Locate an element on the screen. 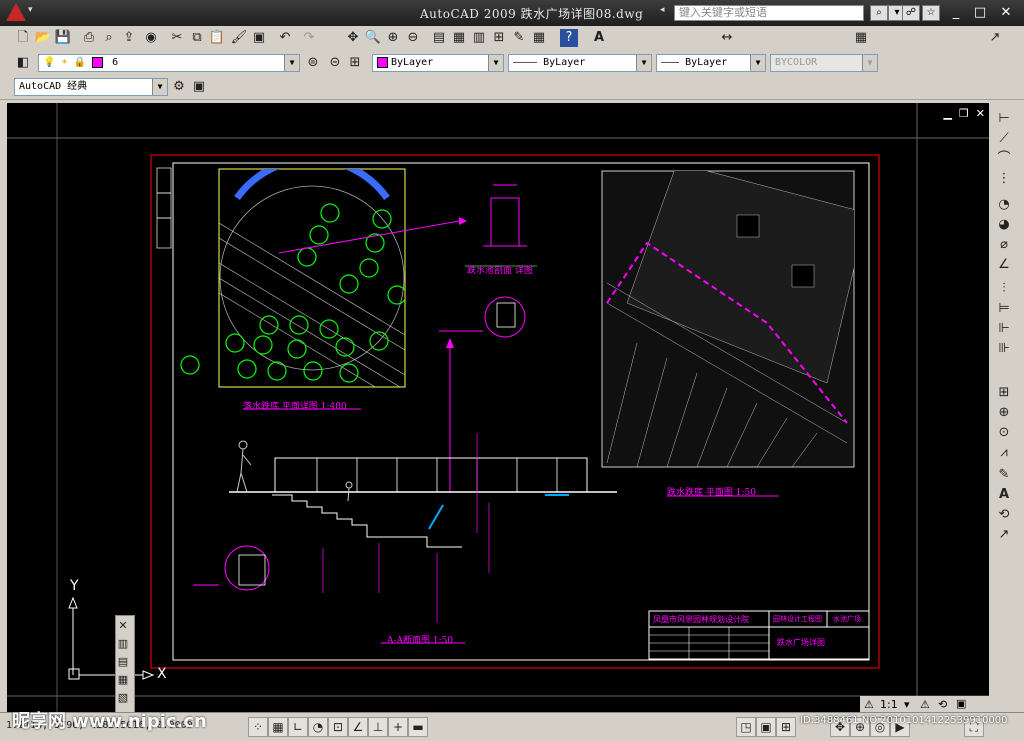  scale-dropdown-icon: ▾ is located at coordinates (907, 704).